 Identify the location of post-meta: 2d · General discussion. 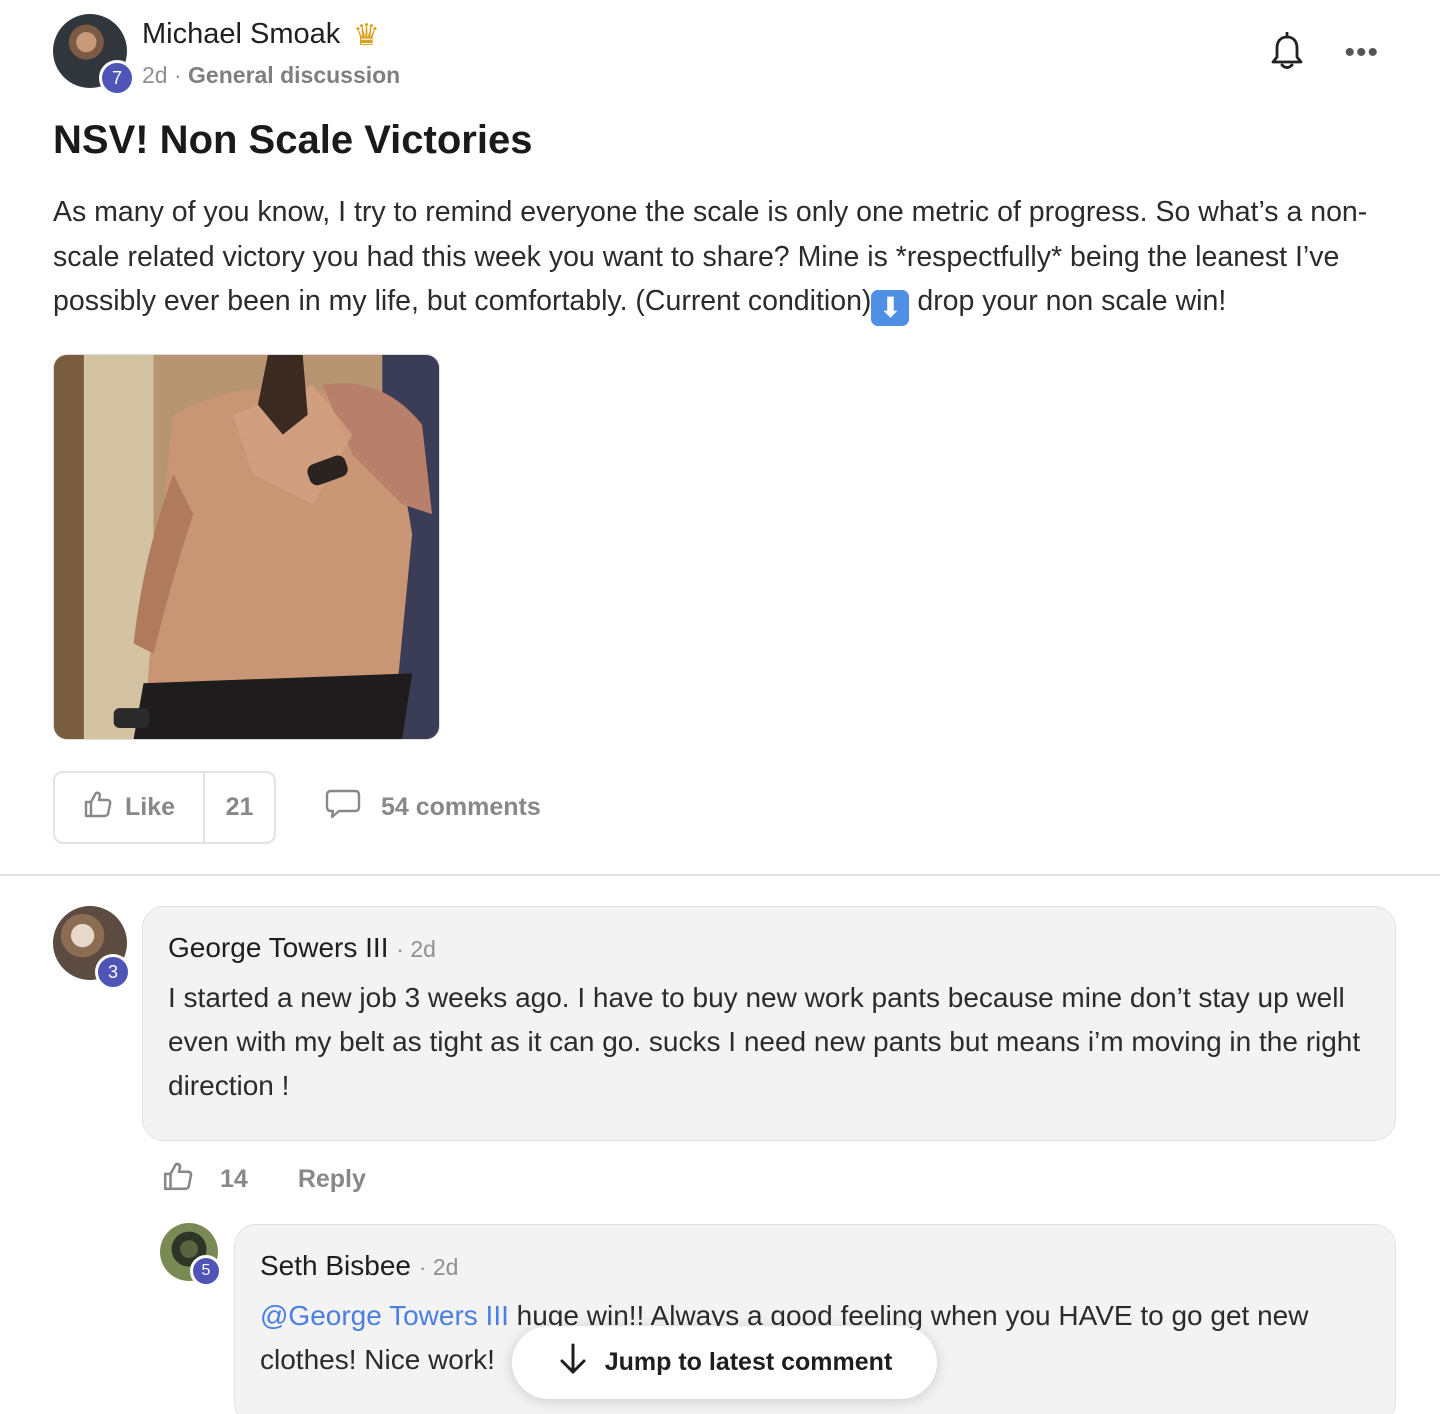
(271, 75).